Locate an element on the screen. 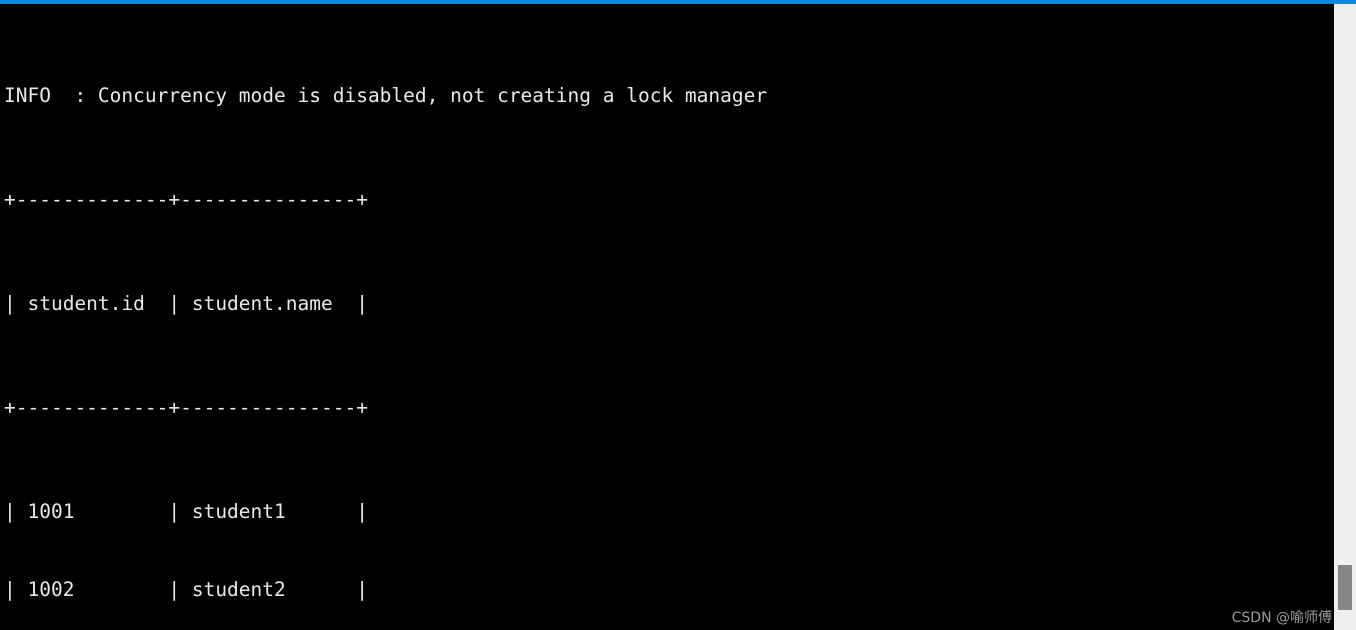 This screenshot has width=1356, height=630. window-top-accent-bar is located at coordinates (678, 2).